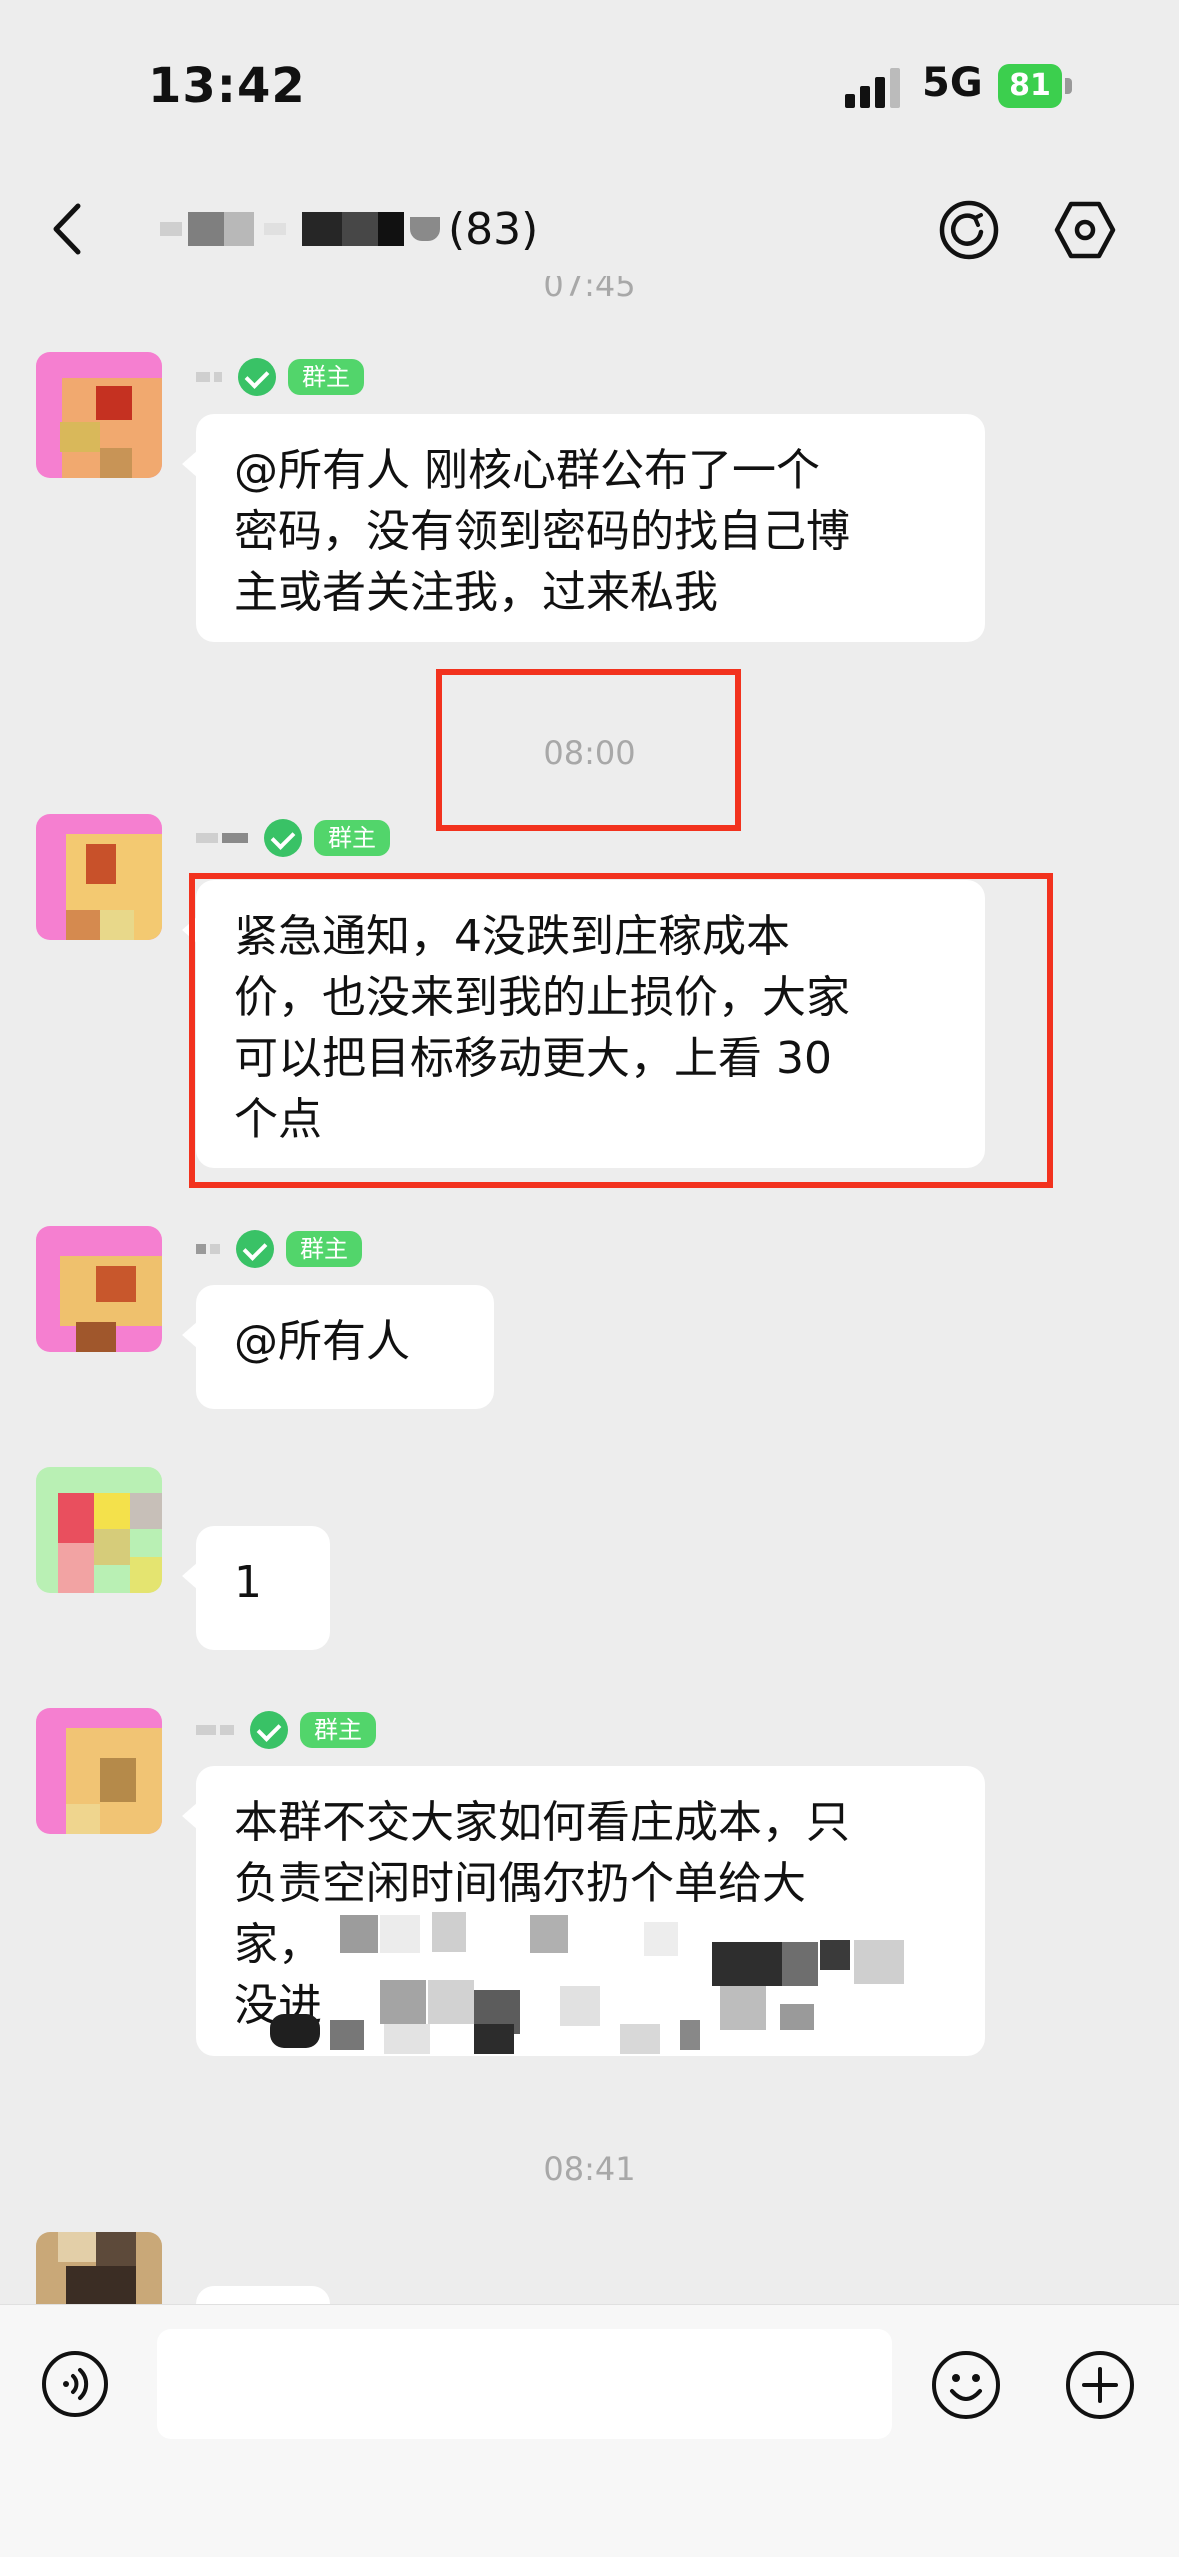 This screenshot has height=2557, width=1179. What do you see at coordinates (256, 2318) in the screenshot?
I see `message-bubble` at bounding box center [256, 2318].